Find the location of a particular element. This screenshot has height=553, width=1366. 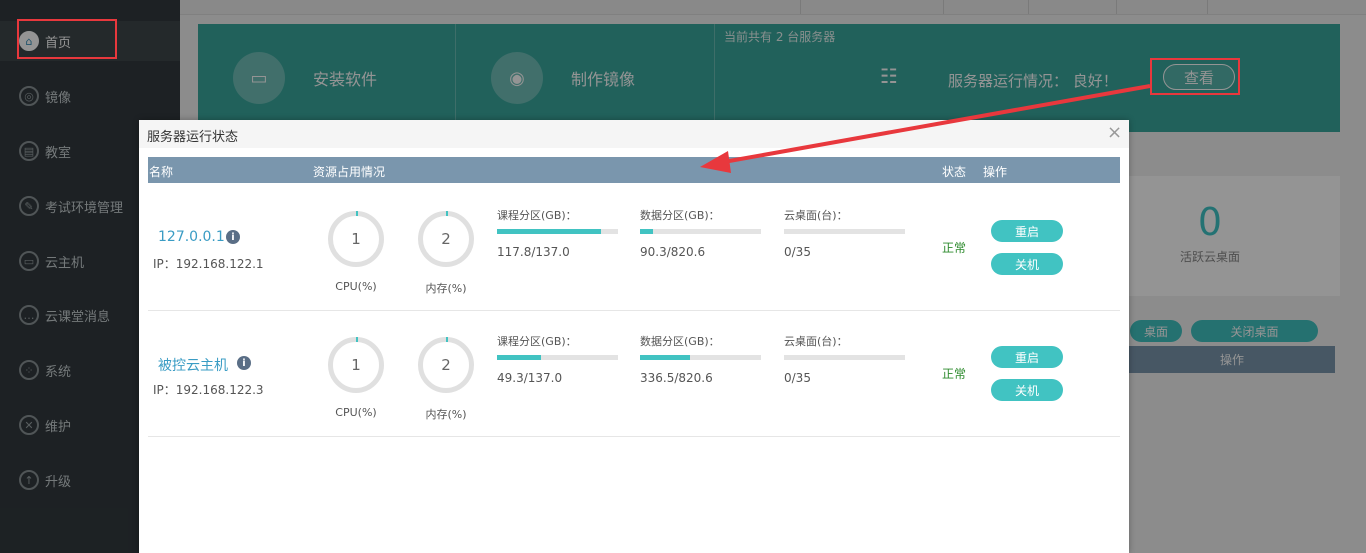

table-header: 名称 资源占用情况 状态 操作 is located at coordinates (634, 170).